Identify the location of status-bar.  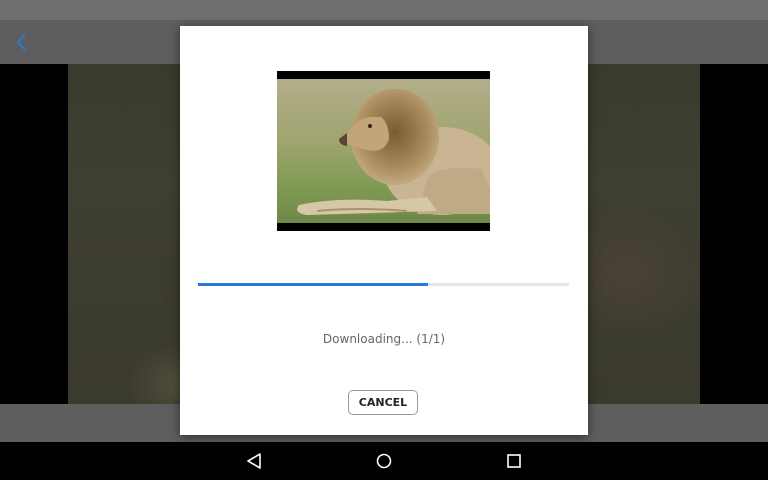
(384, 10).